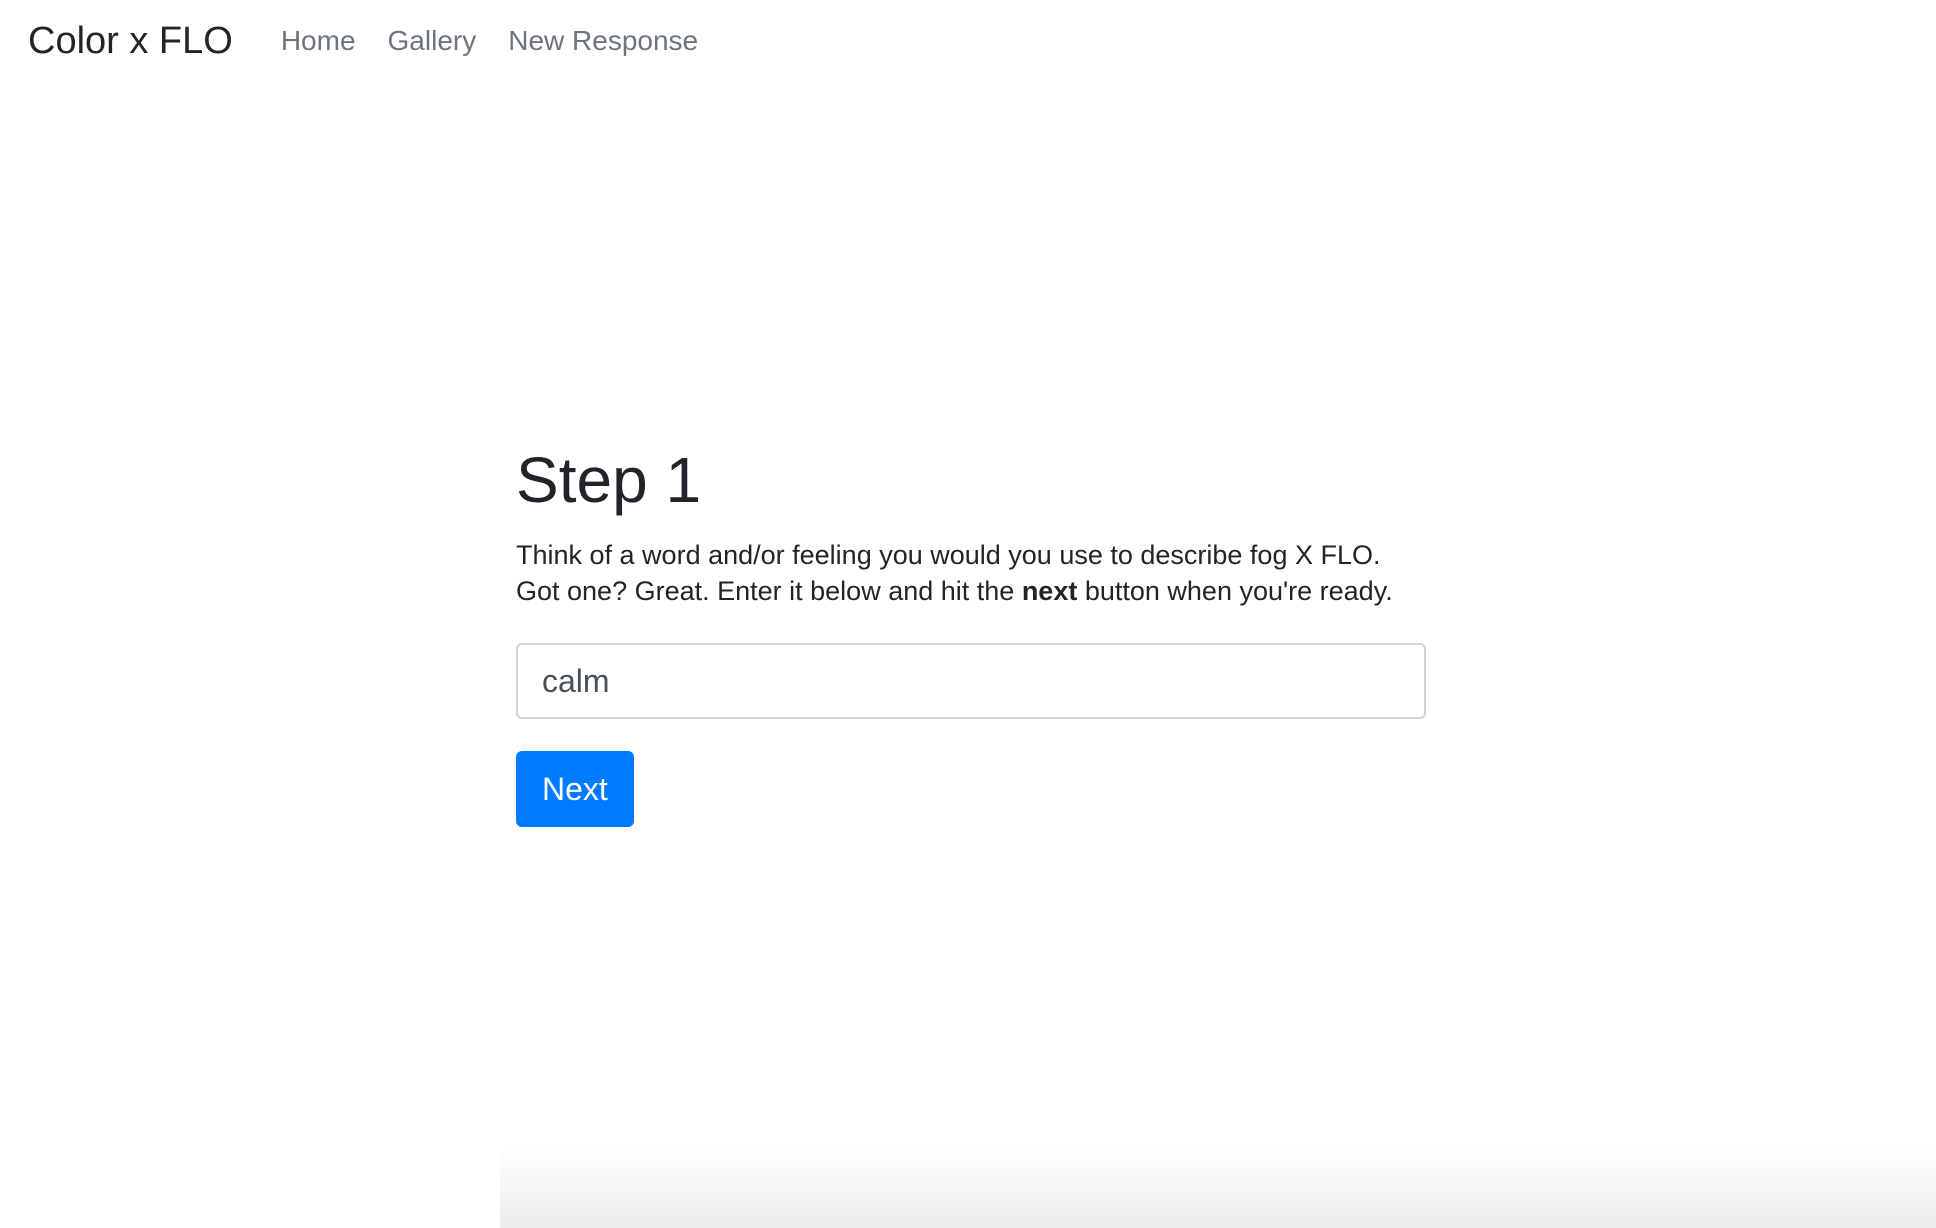  Describe the element at coordinates (971, 681) in the screenshot. I see `word-input` at that location.